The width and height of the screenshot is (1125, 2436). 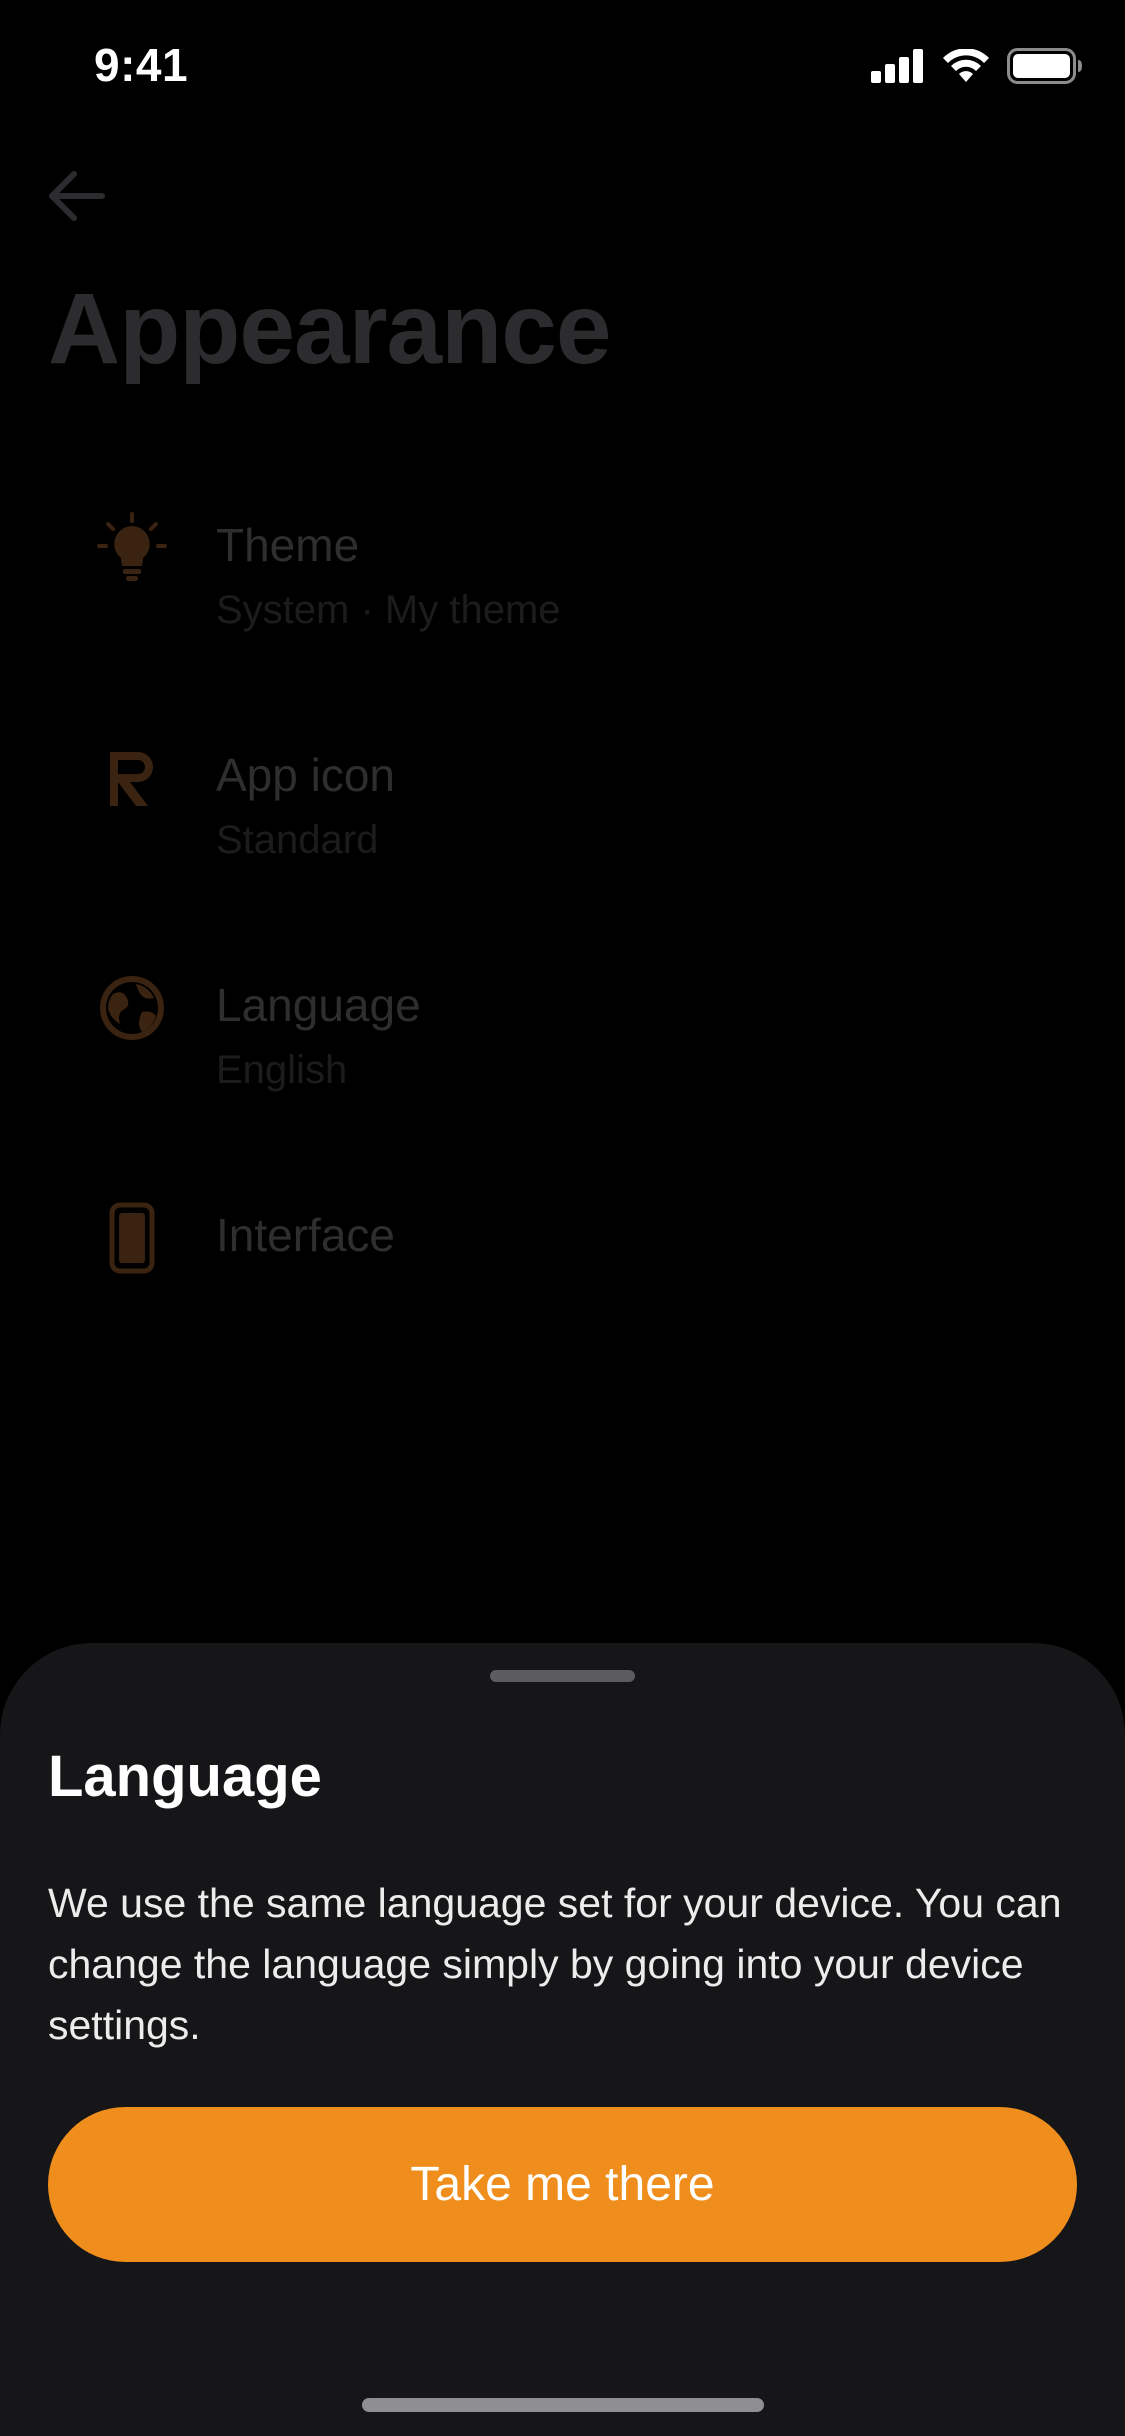 I want to click on settings-item-interface: Interface, so click(x=562, y=1265).